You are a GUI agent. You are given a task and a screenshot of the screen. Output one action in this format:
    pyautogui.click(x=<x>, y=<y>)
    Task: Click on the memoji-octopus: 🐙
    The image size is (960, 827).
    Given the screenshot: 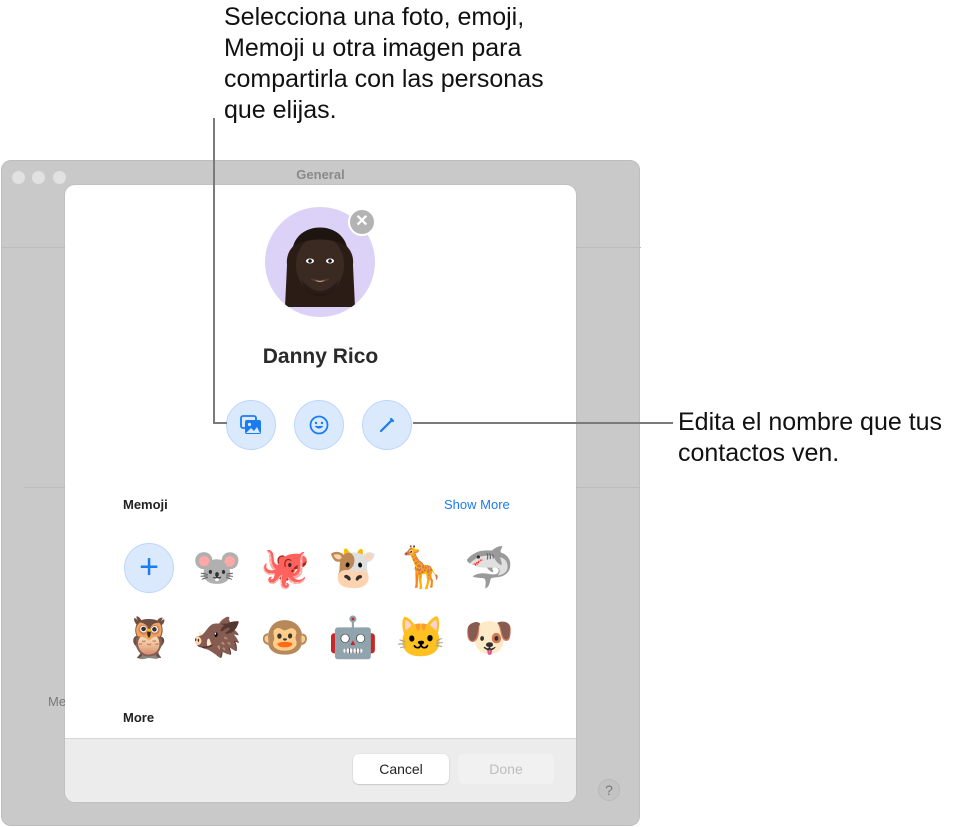 What is the action you would take?
    pyautogui.click(x=285, y=568)
    